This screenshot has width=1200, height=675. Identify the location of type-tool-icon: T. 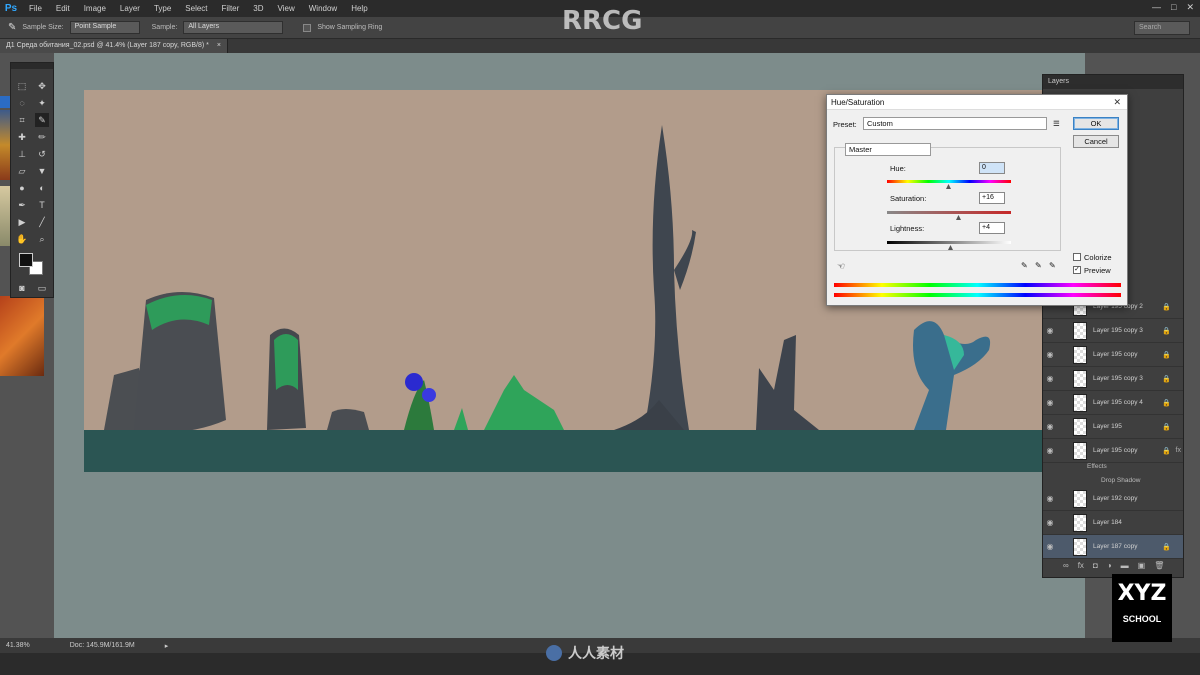
(42, 205).